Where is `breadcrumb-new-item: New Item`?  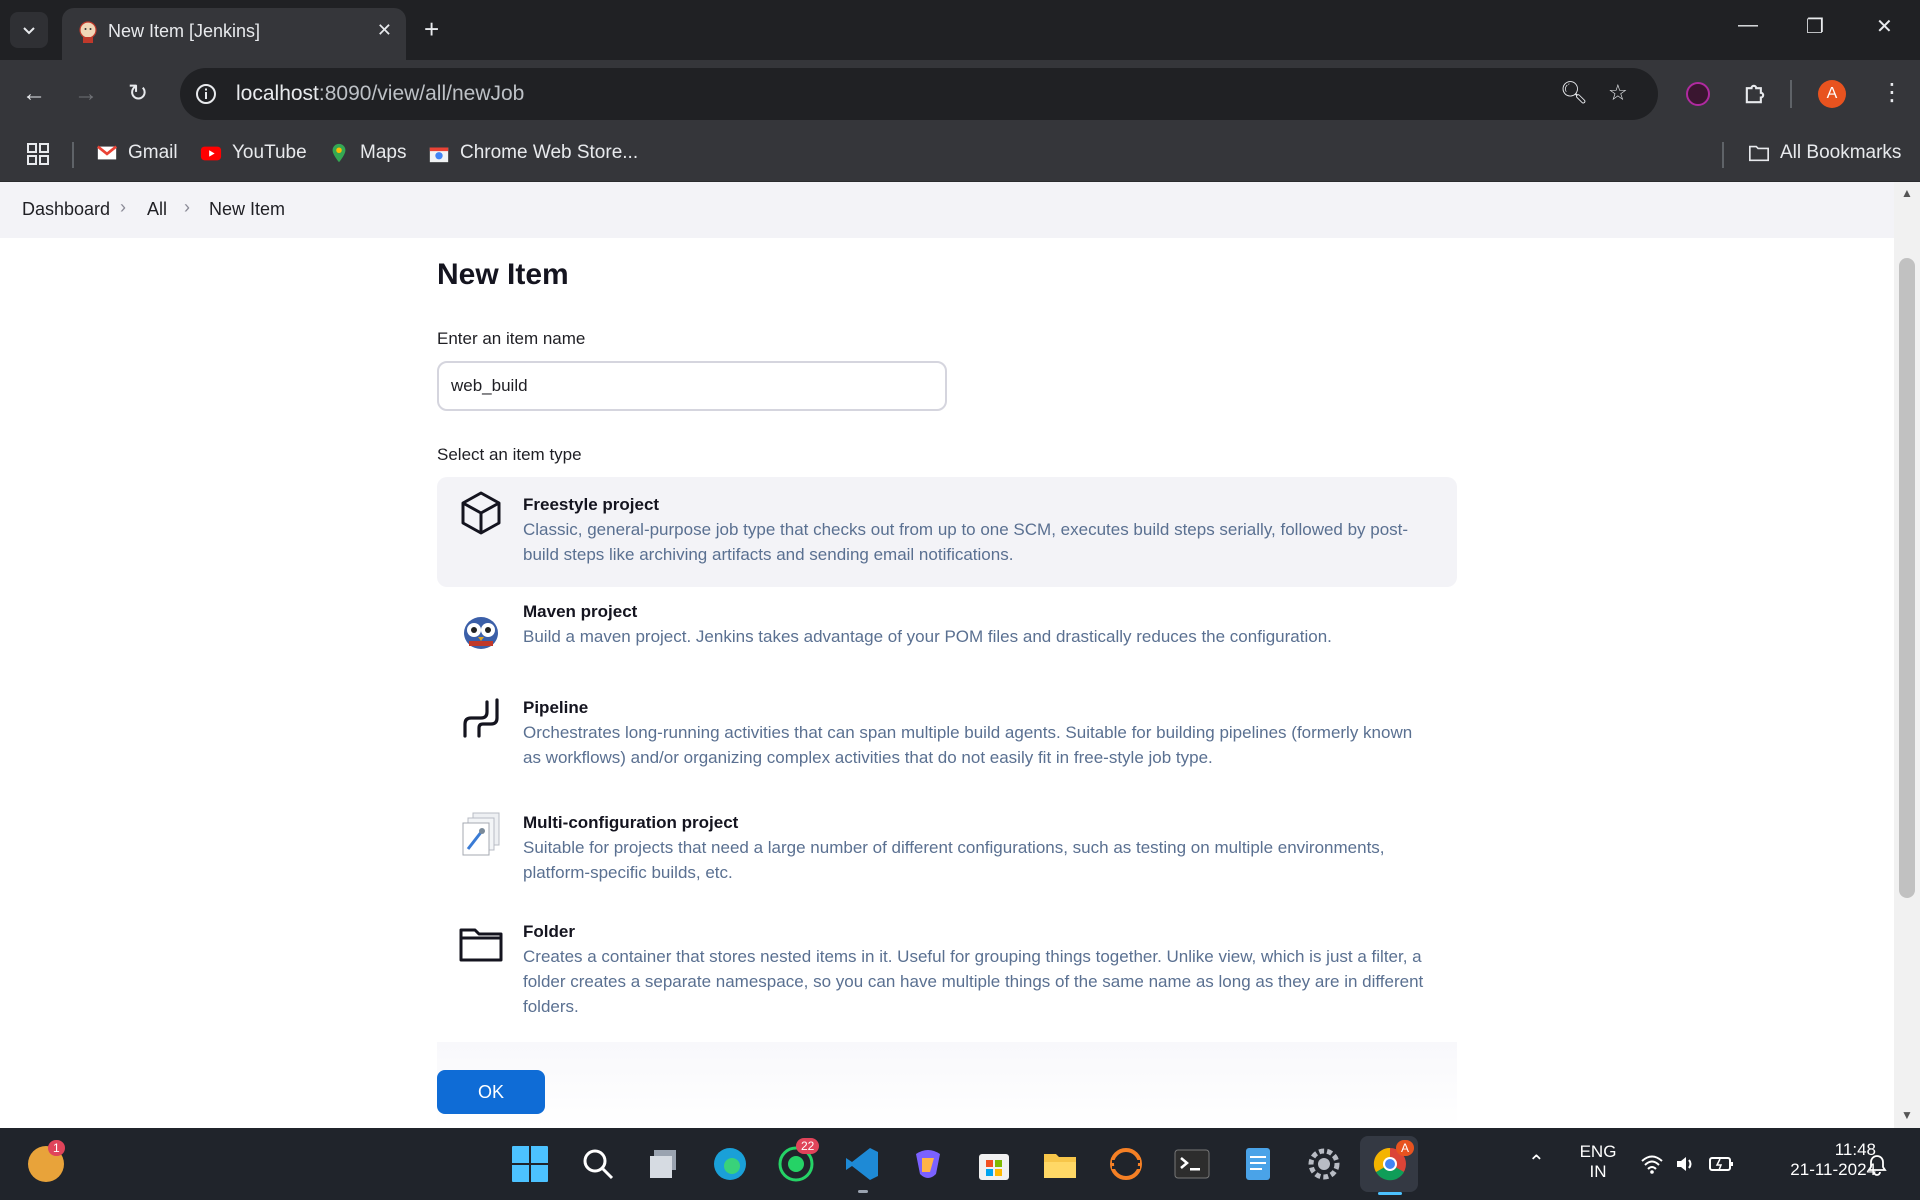 breadcrumb-new-item: New Item is located at coordinates (247, 209).